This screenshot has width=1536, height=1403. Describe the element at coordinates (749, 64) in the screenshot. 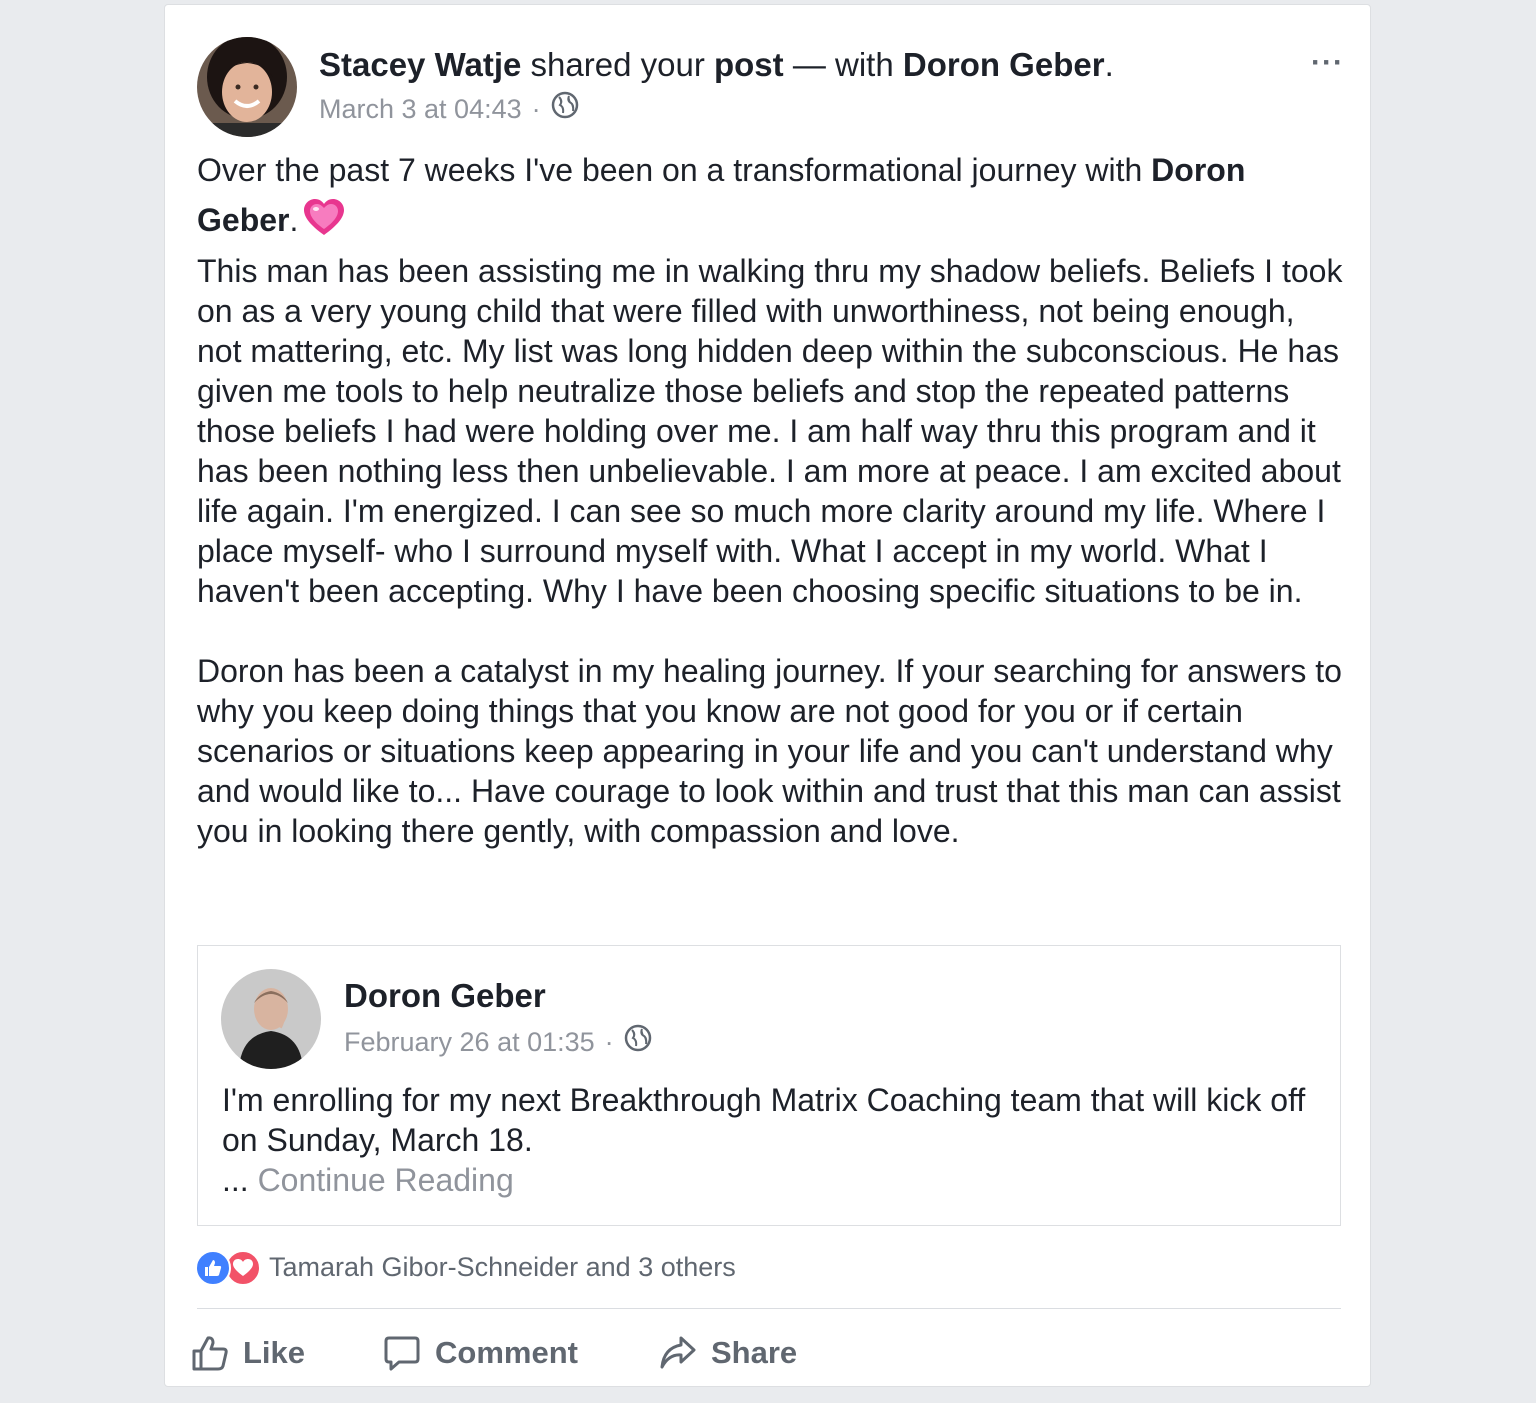

I see `shared-post-link: post` at that location.